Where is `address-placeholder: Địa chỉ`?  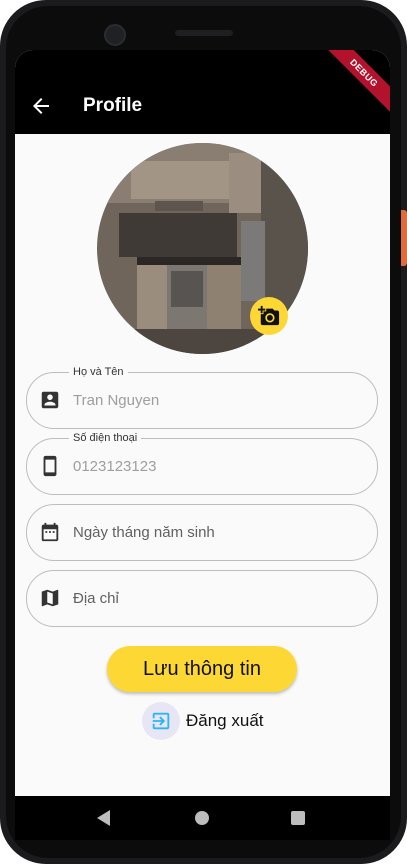 address-placeholder: Địa chỉ is located at coordinates (96, 598).